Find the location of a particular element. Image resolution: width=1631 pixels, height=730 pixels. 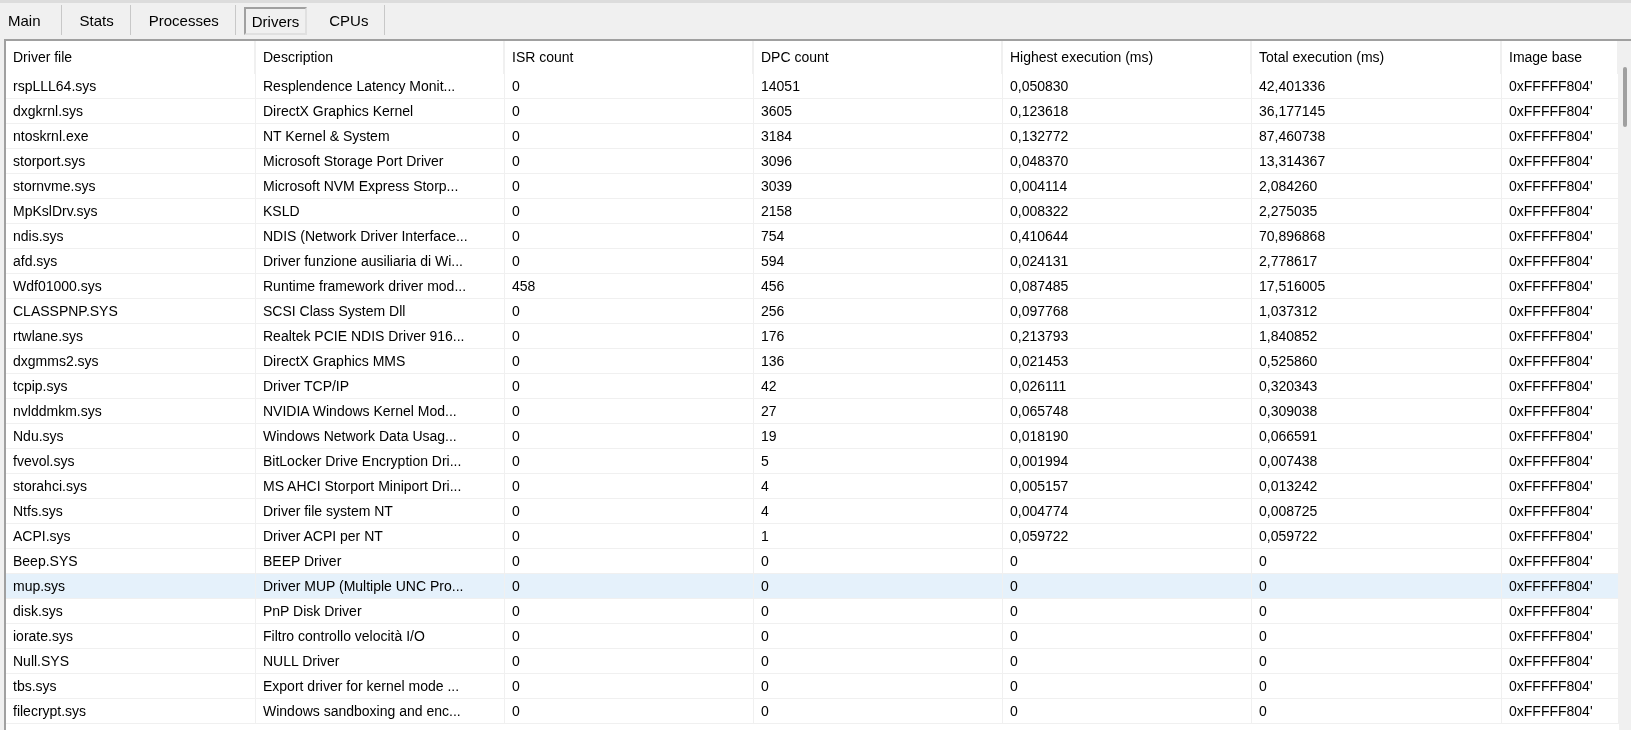

table-row: rspLLL64.sys Resplendence Latency Monit... 0 14051 0,050830 42,401336 0xFFFFF804' is located at coordinates (812, 86).